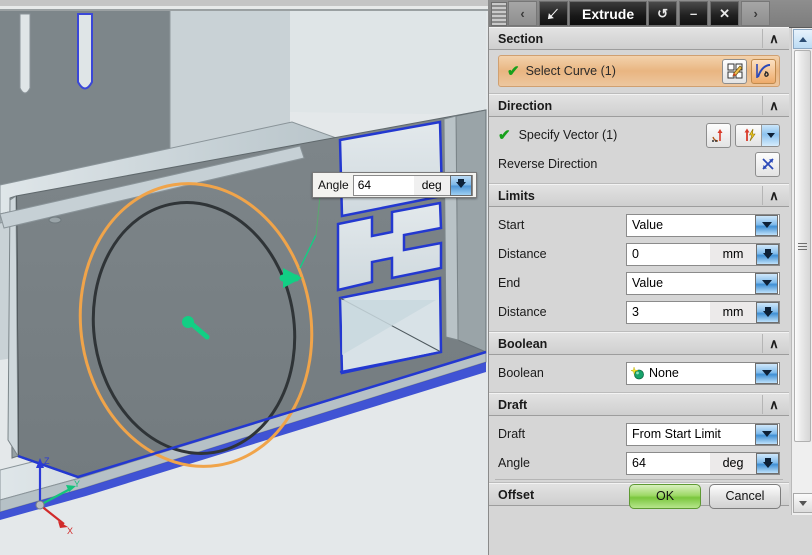  Describe the element at coordinates (639, 343) in the screenshot. I see `group-header-boolean: Boolean ∧` at that location.